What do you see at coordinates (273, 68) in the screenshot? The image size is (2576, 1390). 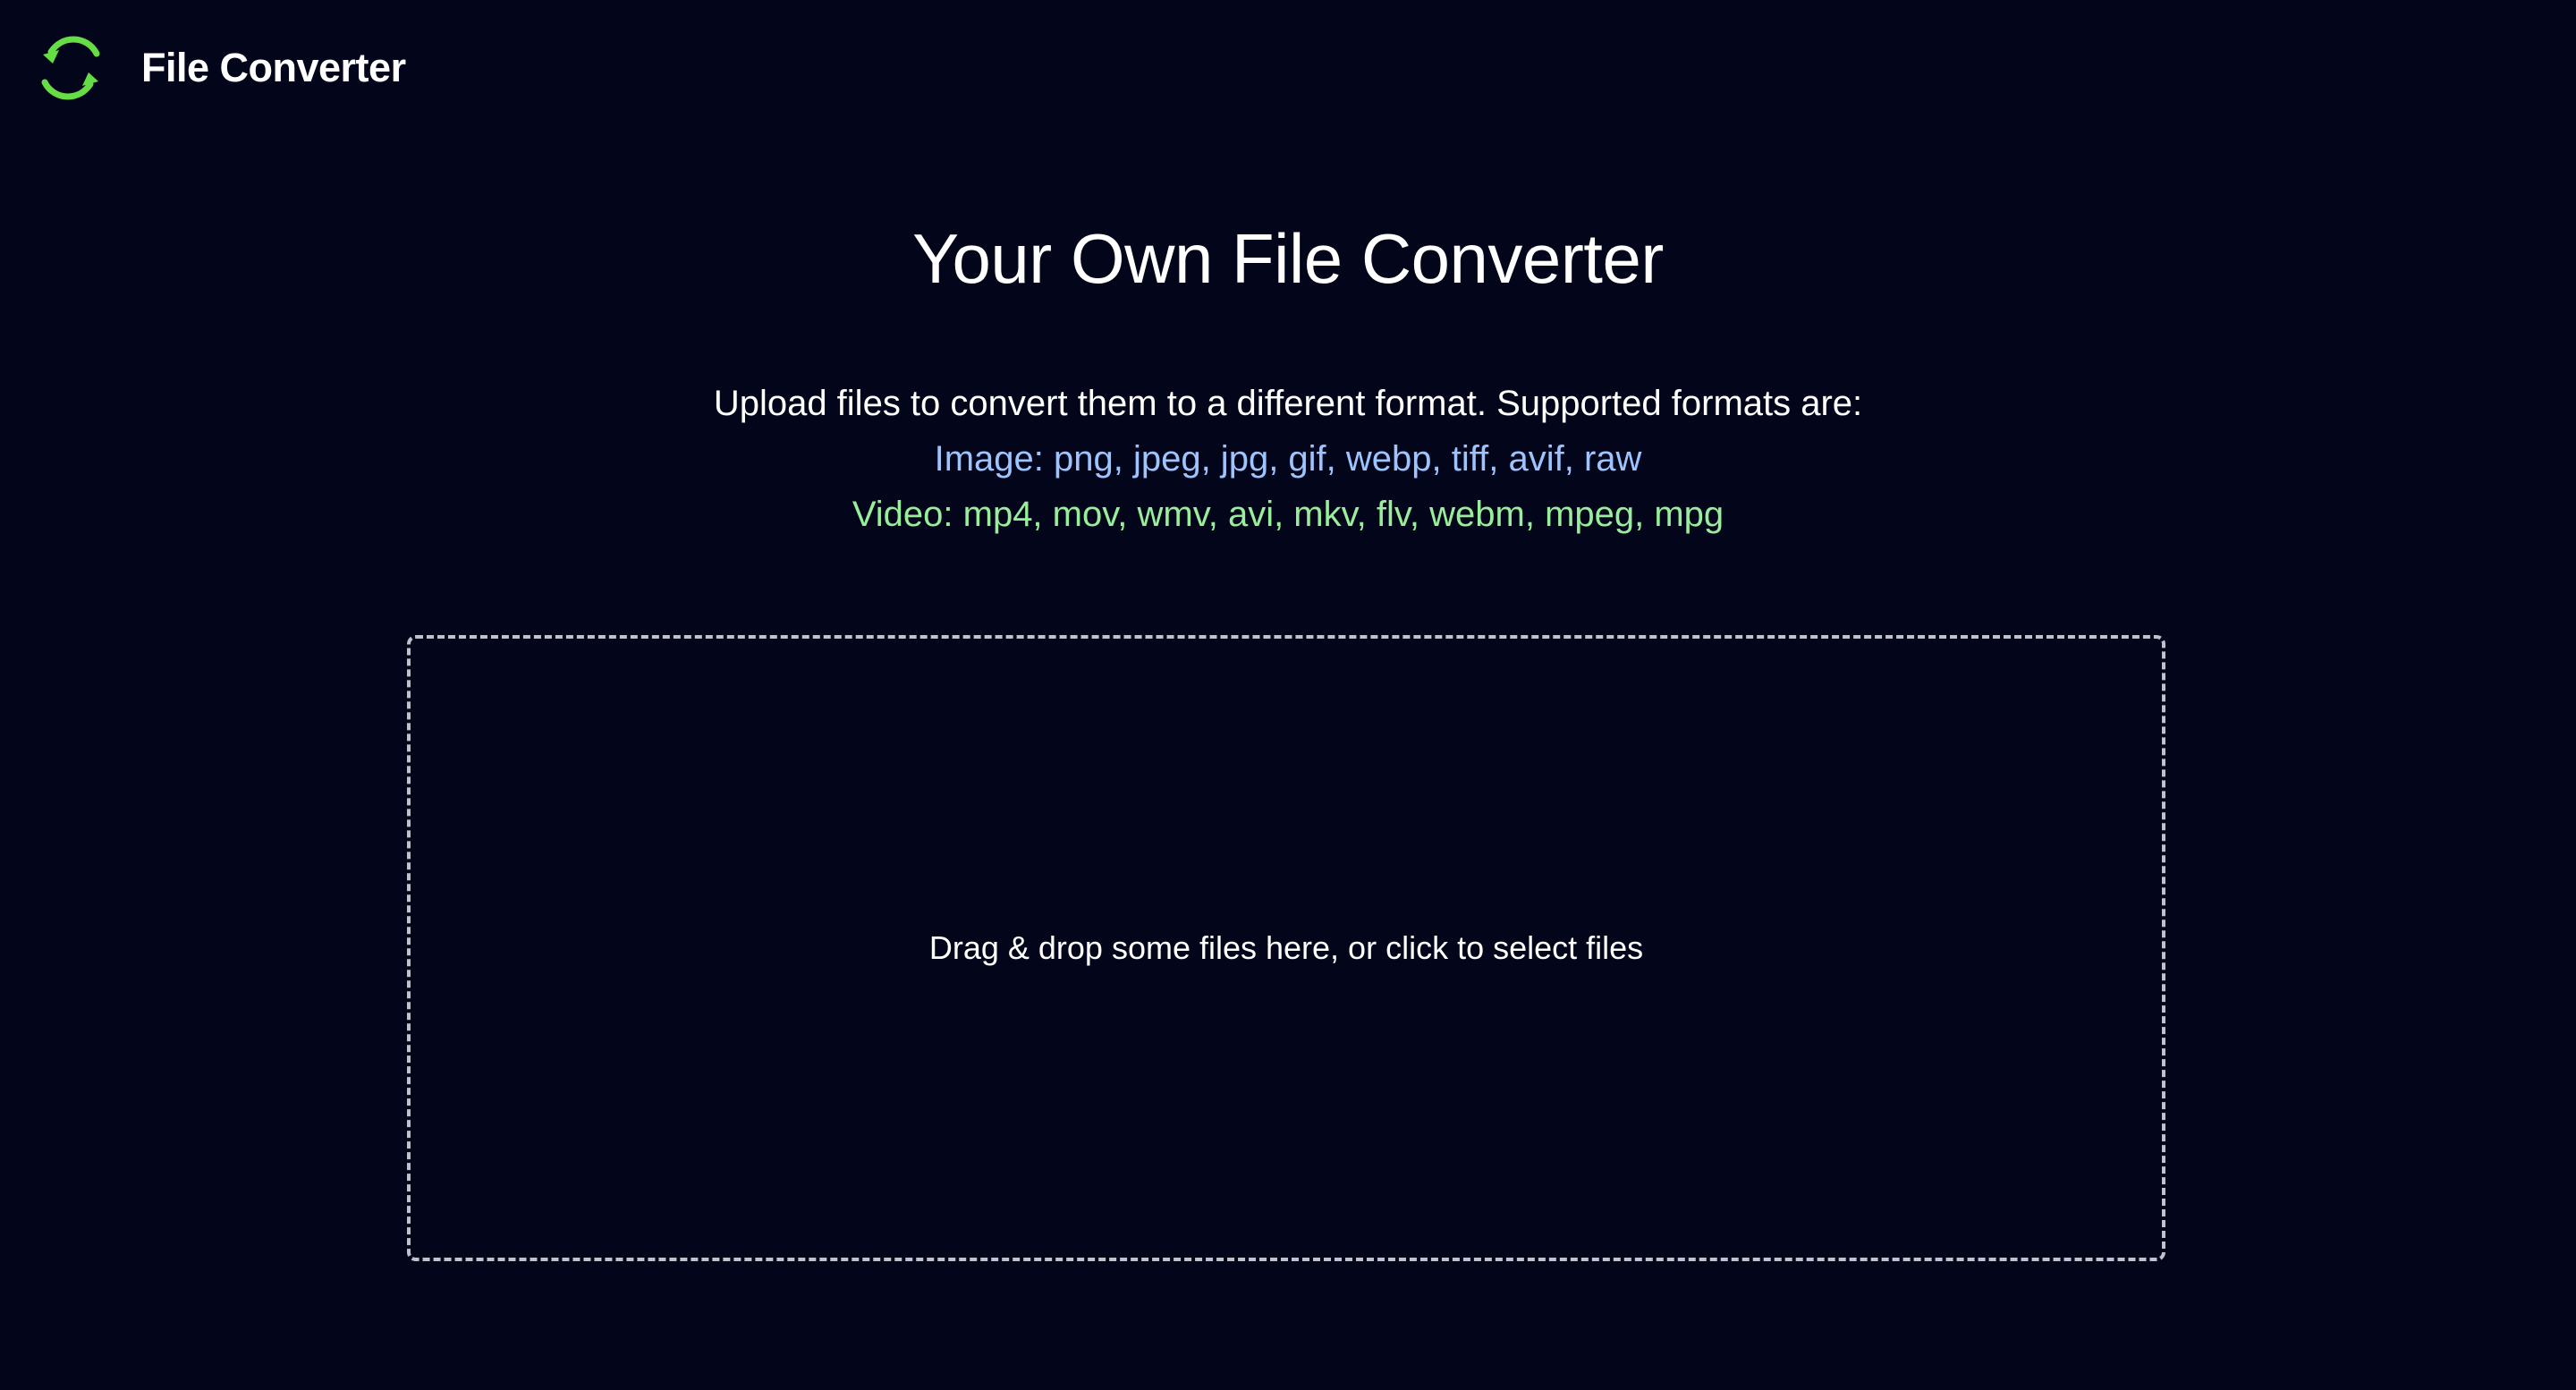 I see `app-brand: File Converter` at bounding box center [273, 68].